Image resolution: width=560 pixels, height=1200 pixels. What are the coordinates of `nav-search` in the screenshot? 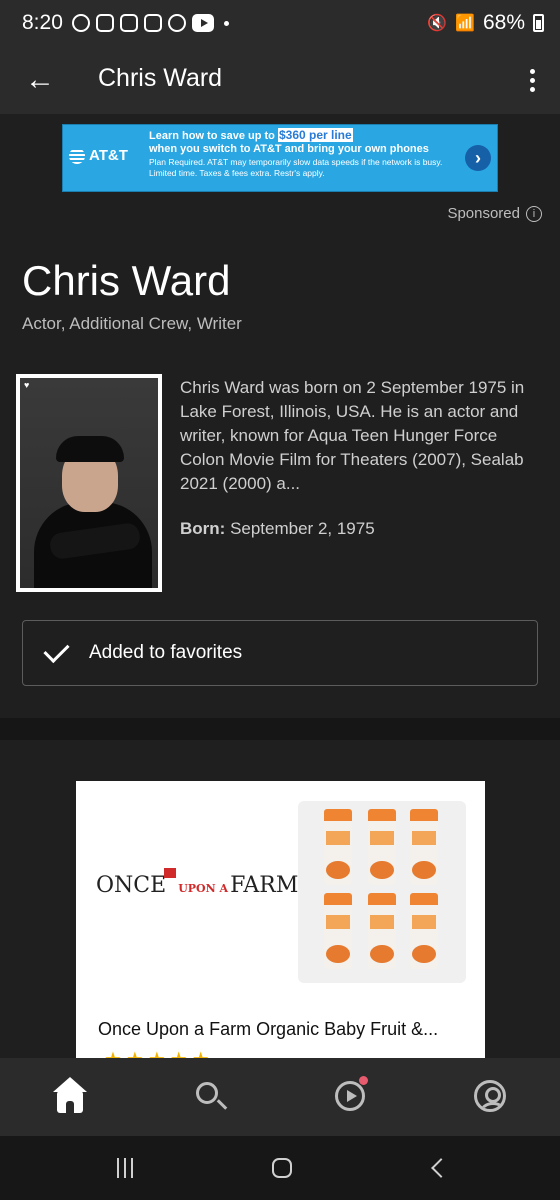 It's located at (210, 1096).